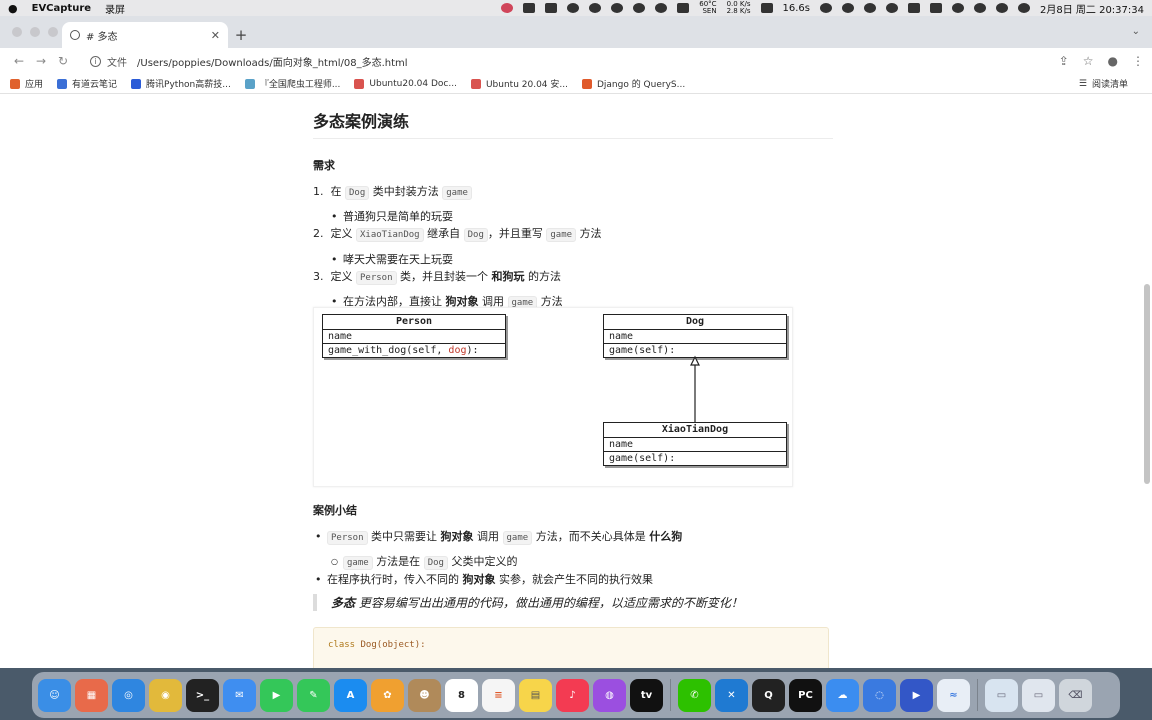 This screenshot has width=1152, height=720. Describe the element at coordinates (646, 695) in the screenshot. I see `tv-icon: tv` at that location.